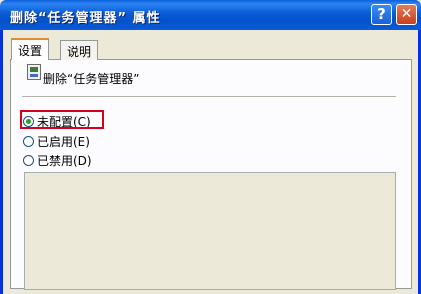 This screenshot has width=421, height=294. I want to click on highlight-box, so click(62, 119).